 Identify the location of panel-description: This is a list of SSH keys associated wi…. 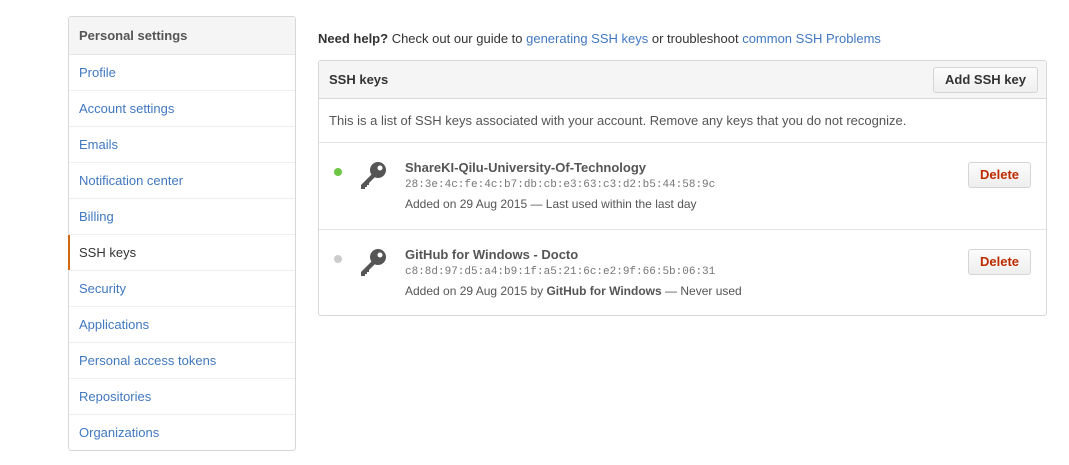
(682, 121).